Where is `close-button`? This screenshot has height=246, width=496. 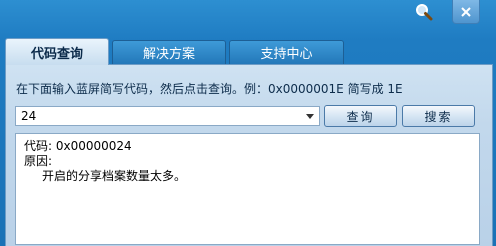
close-button is located at coordinates (466, 12).